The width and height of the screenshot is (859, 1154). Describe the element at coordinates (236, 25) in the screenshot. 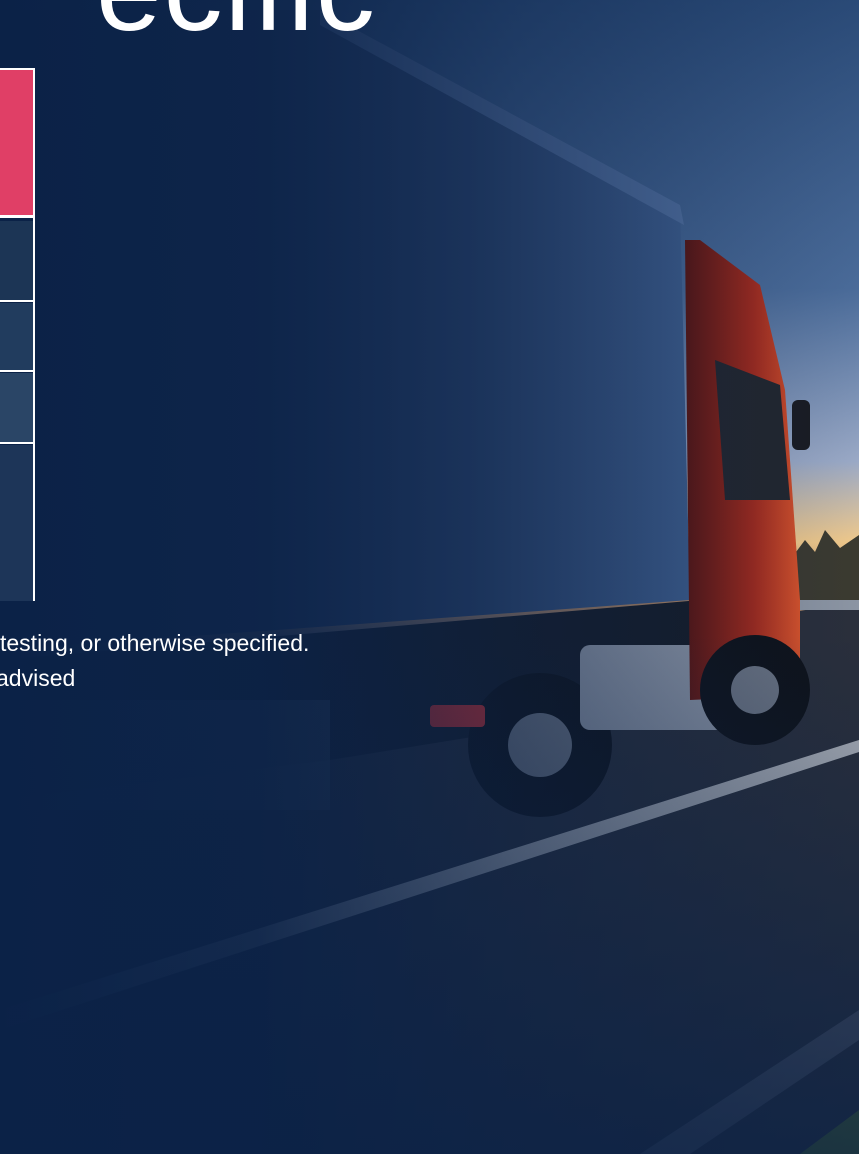

I see `slide-heading: ecific` at that location.